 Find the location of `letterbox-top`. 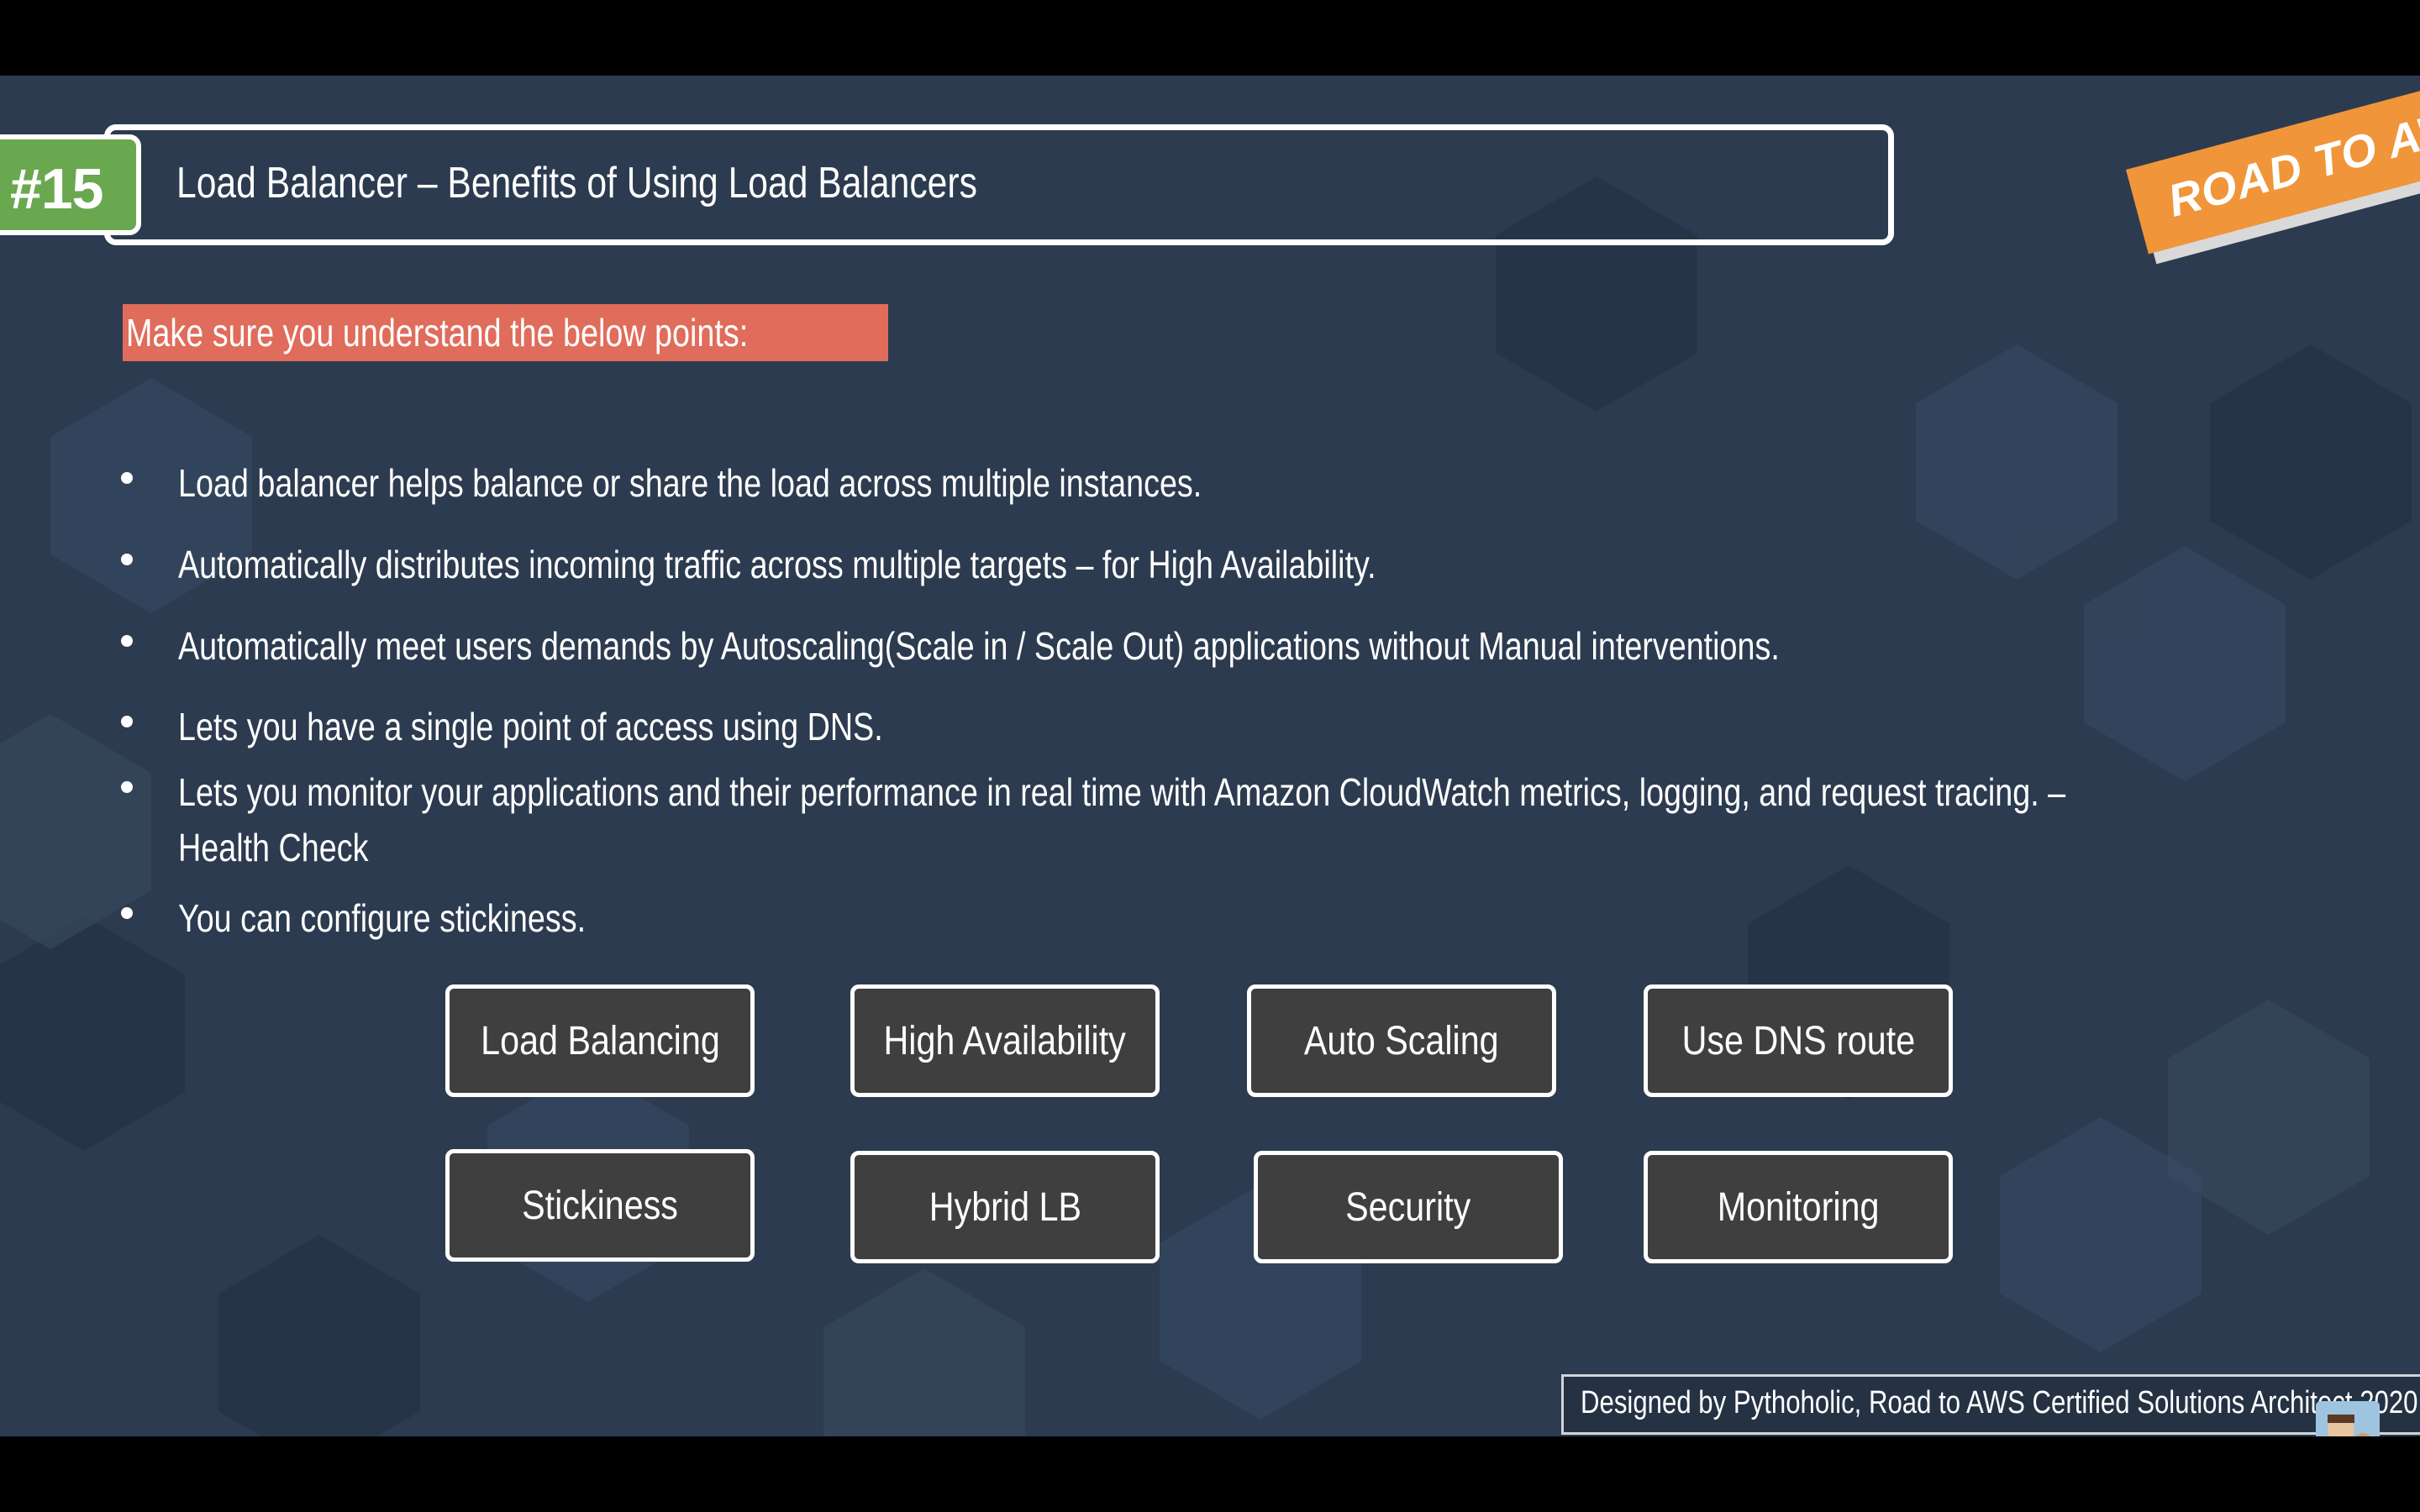

letterbox-top is located at coordinates (1210, 38).